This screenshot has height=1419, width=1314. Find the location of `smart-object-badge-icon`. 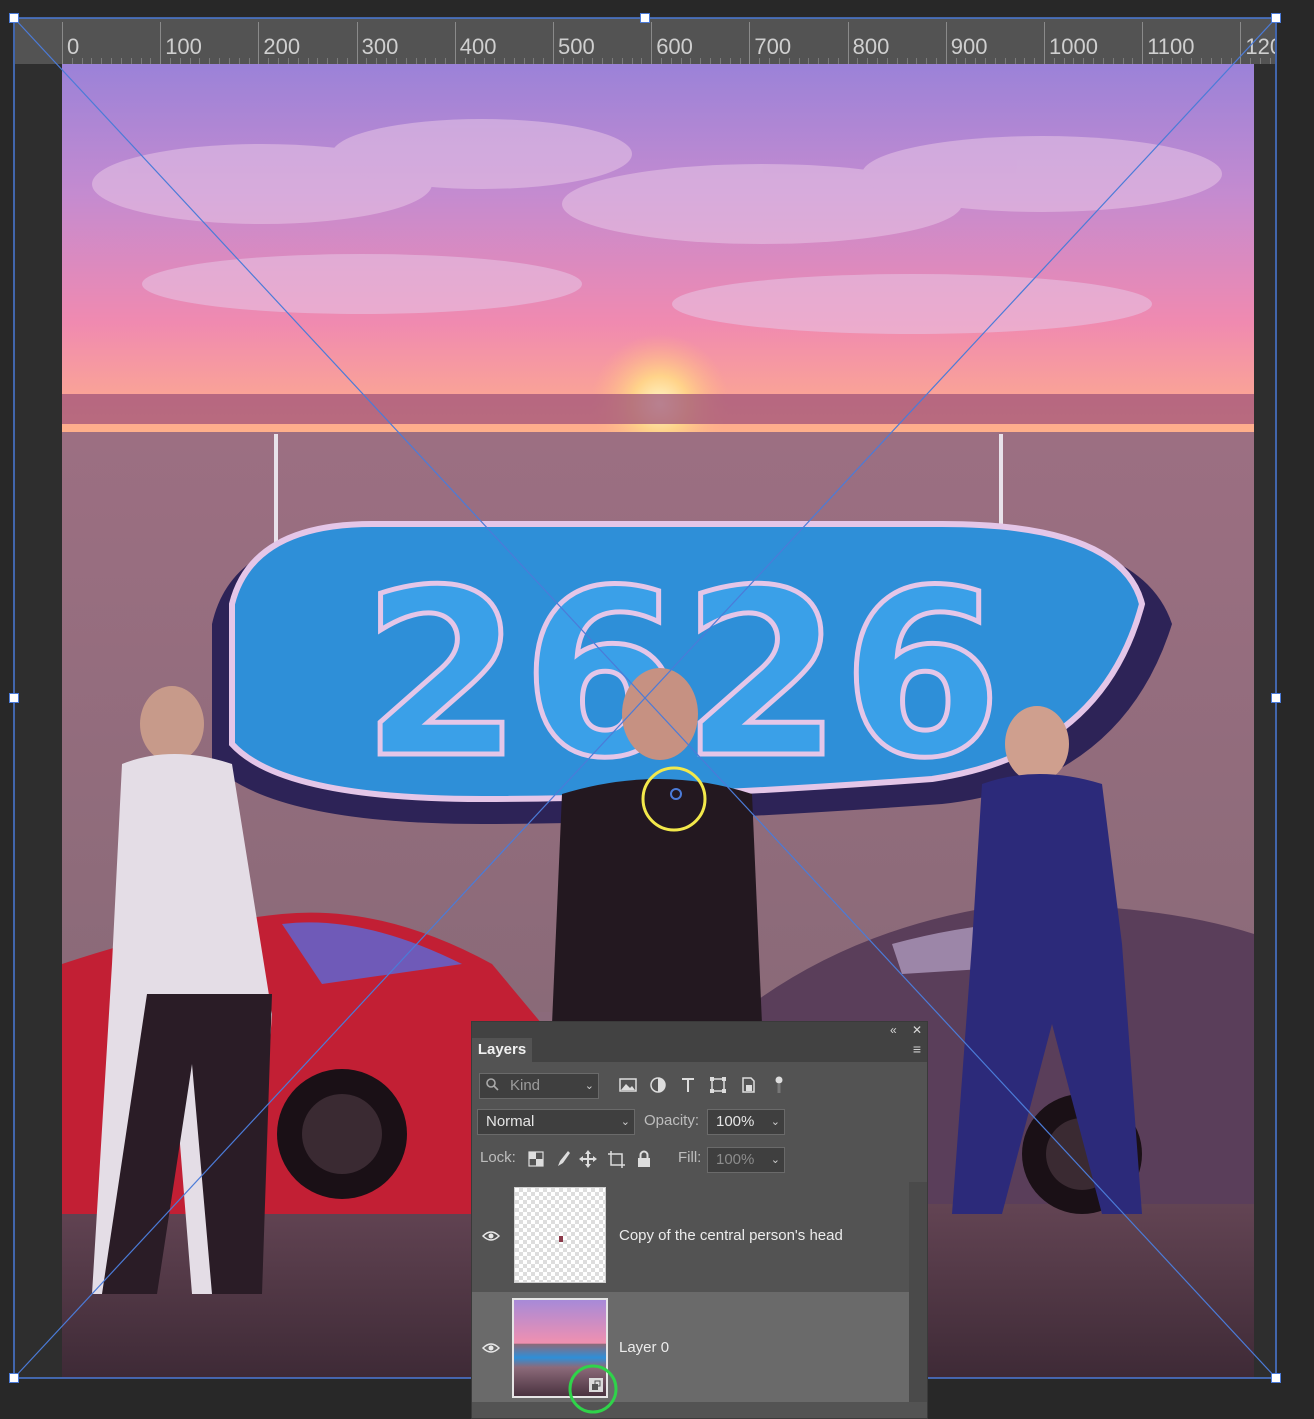

smart-object-badge-icon is located at coordinates (596, 1385).